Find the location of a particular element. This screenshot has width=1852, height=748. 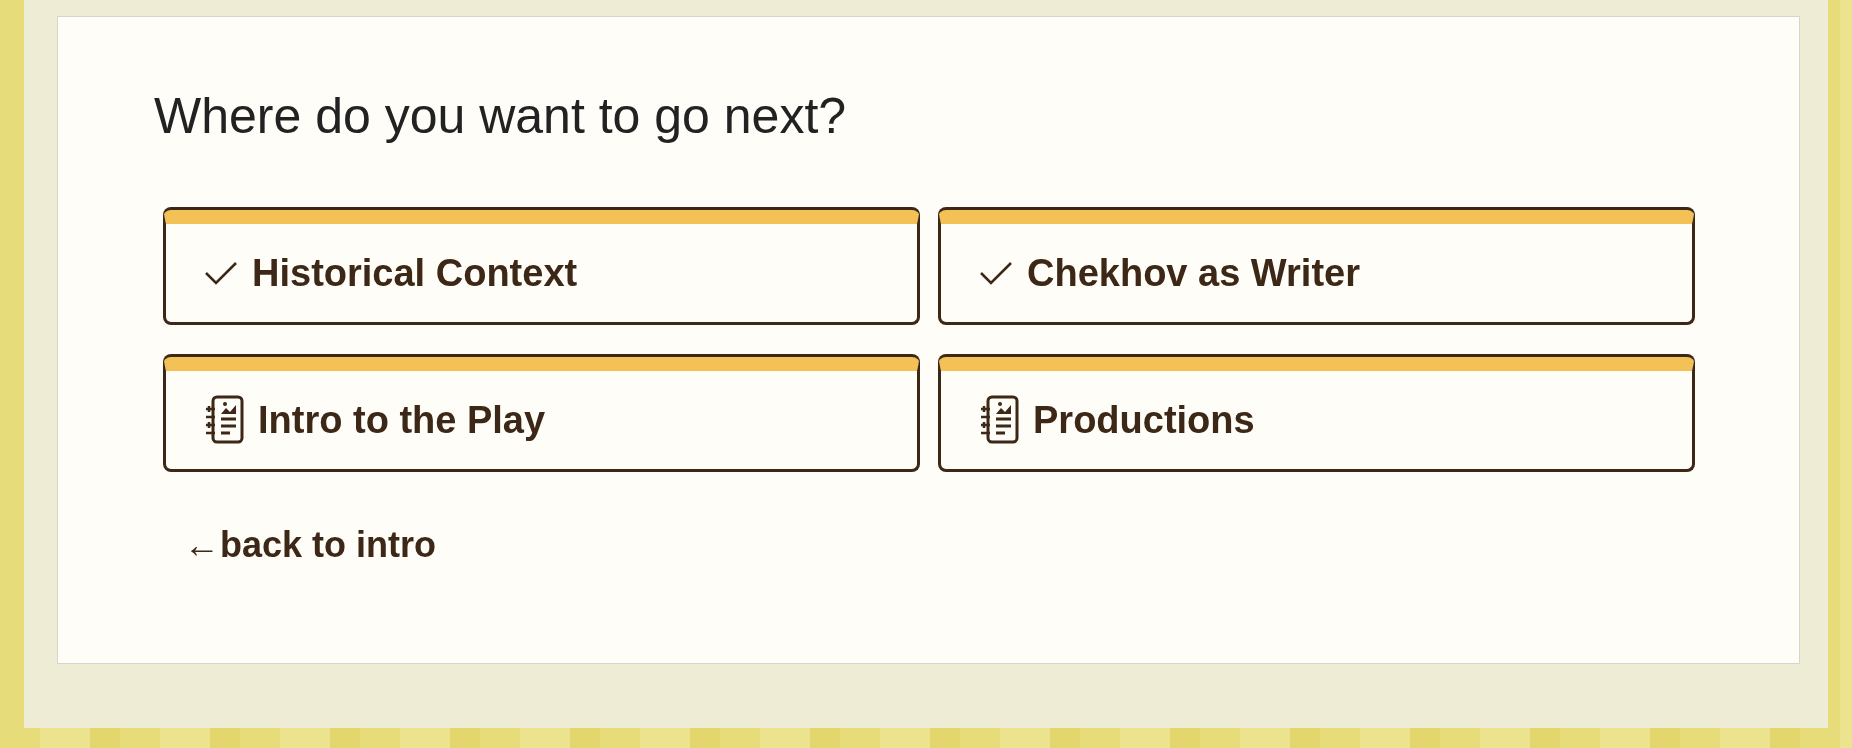

chapter-button: Historical Context is located at coordinates (541, 267).